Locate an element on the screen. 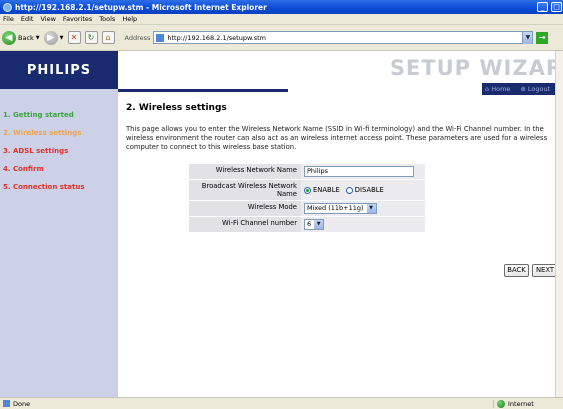  sidebar-item-wireless-settings: 2. Wireless settings is located at coordinates (42, 133).